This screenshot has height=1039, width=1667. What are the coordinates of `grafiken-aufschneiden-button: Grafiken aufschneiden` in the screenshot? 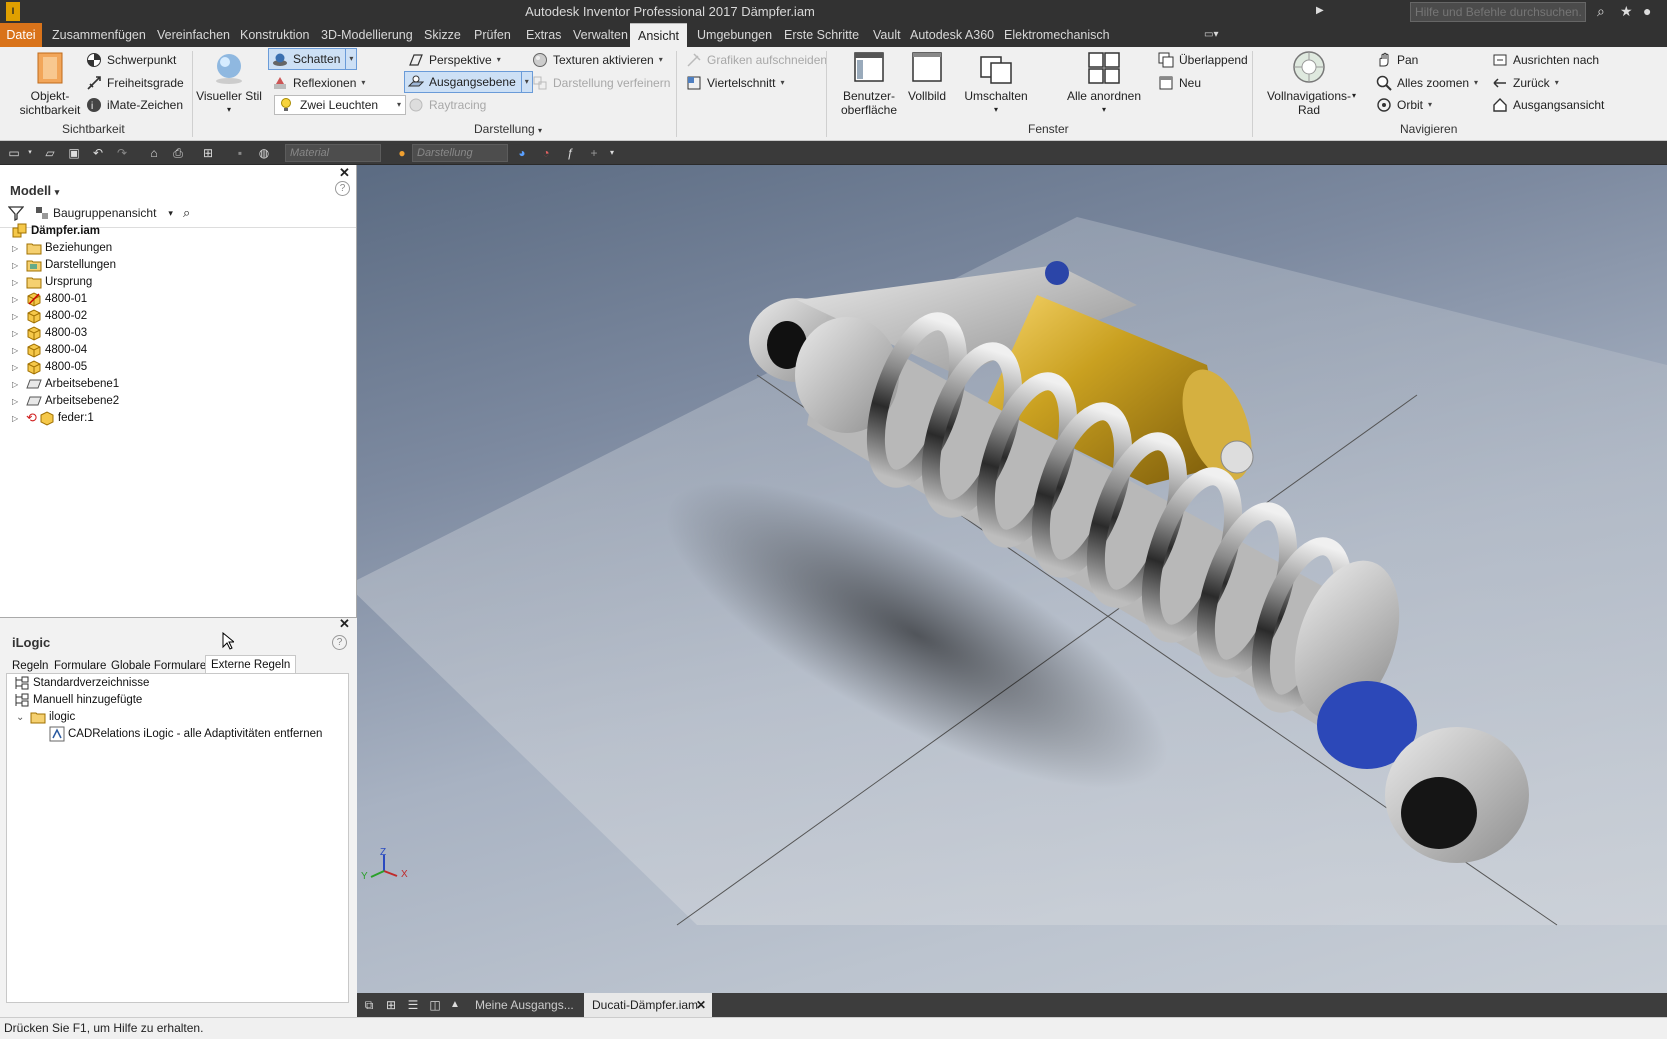 It's located at (756, 60).